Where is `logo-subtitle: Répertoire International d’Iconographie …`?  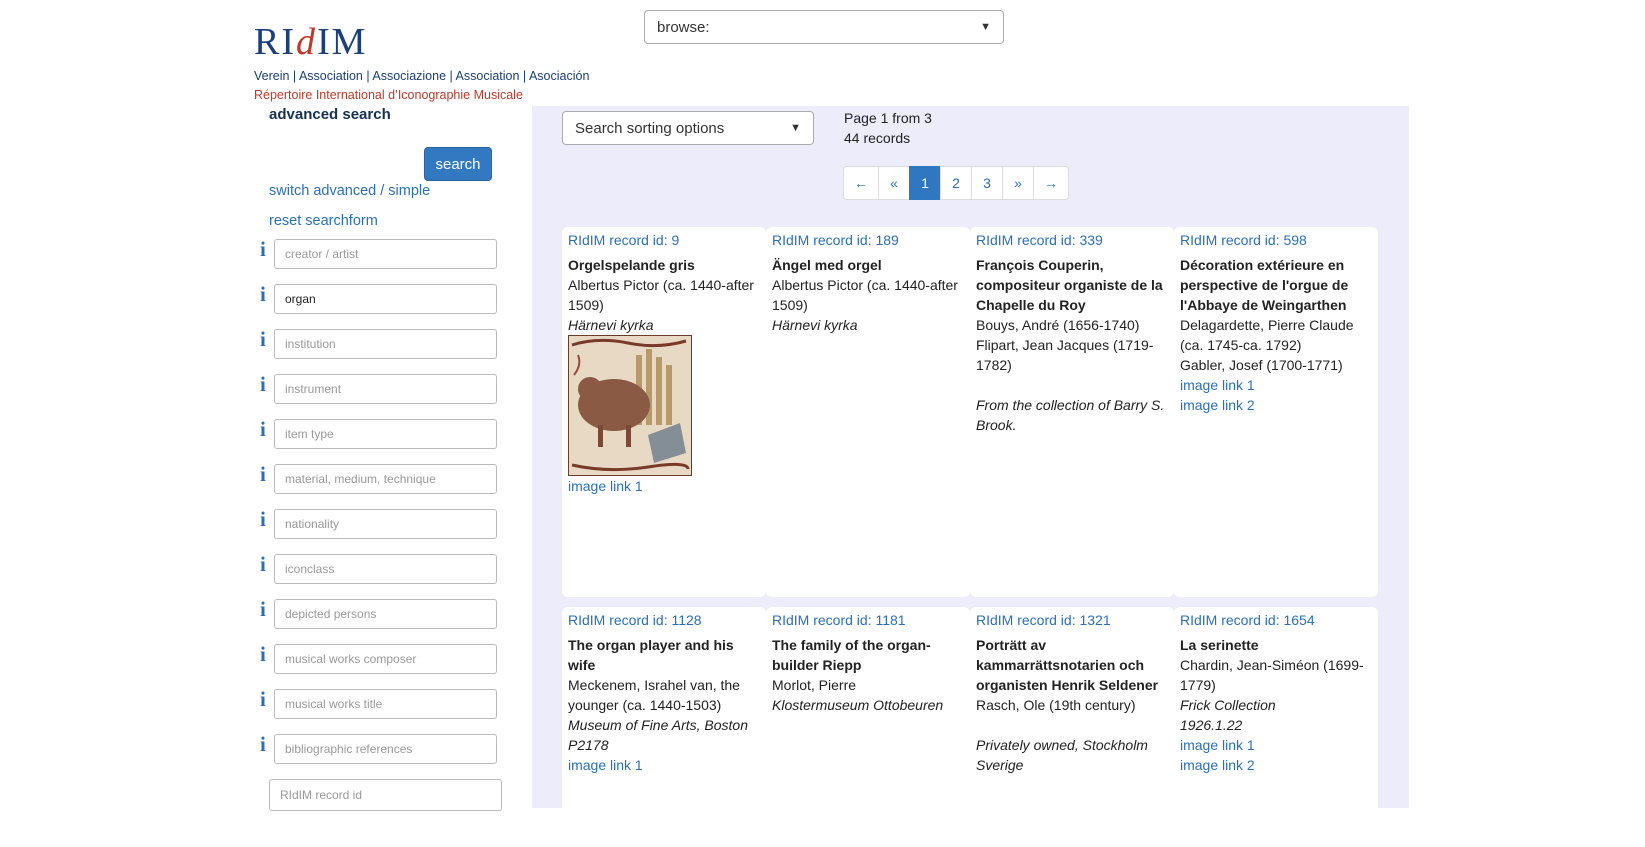
logo-subtitle: Répertoire International d’Iconographie … is located at coordinates (388, 95).